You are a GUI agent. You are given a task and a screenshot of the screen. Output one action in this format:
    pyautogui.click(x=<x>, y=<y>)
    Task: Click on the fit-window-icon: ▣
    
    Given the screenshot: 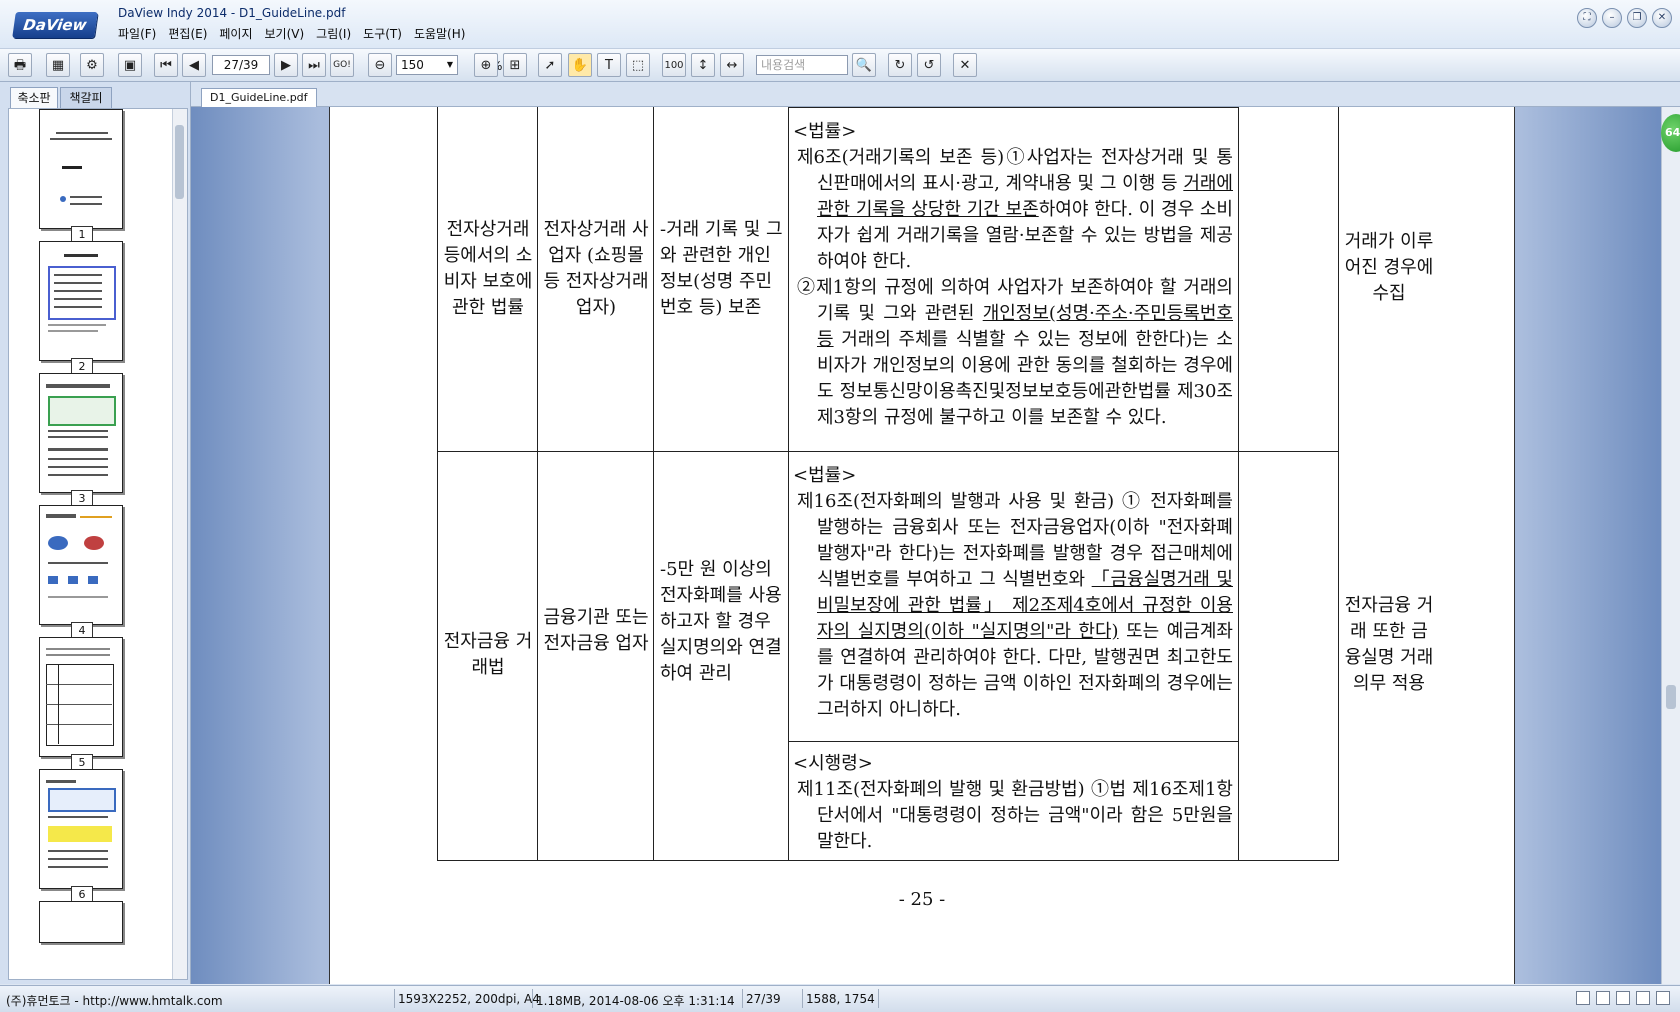 What is the action you would take?
    pyautogui.click(x=130, y=65)
    